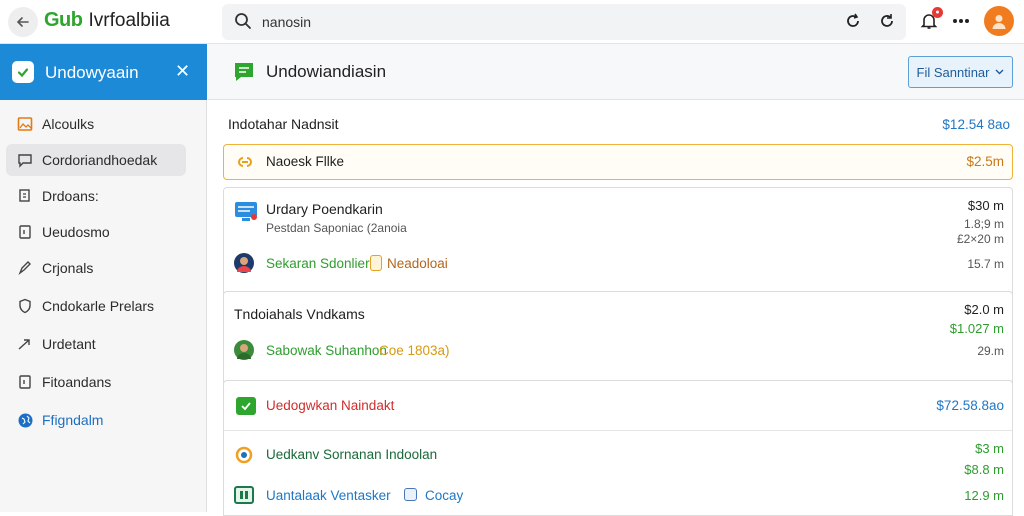 This screenshot has height=516, width=1024. What do you see at coordinates (618, 405) in the screenshot?
I see `result-card-3: Uedogwkan Naindakt $72.58.8ao` at bounding box center [618, 405].